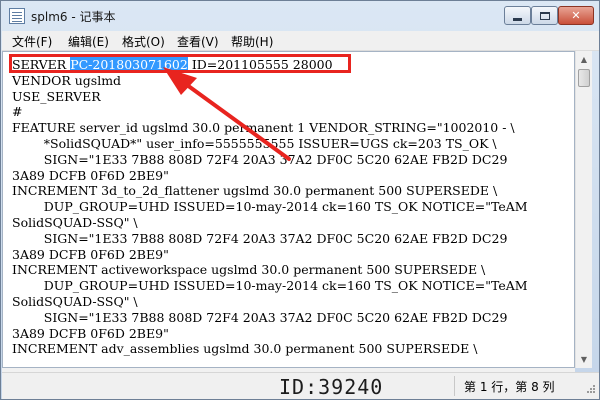 The image size is (600, 400). Describe the element at coordinates (584, 359) in the screenshot. I see `scroll-down-icon: ▼` at that location.